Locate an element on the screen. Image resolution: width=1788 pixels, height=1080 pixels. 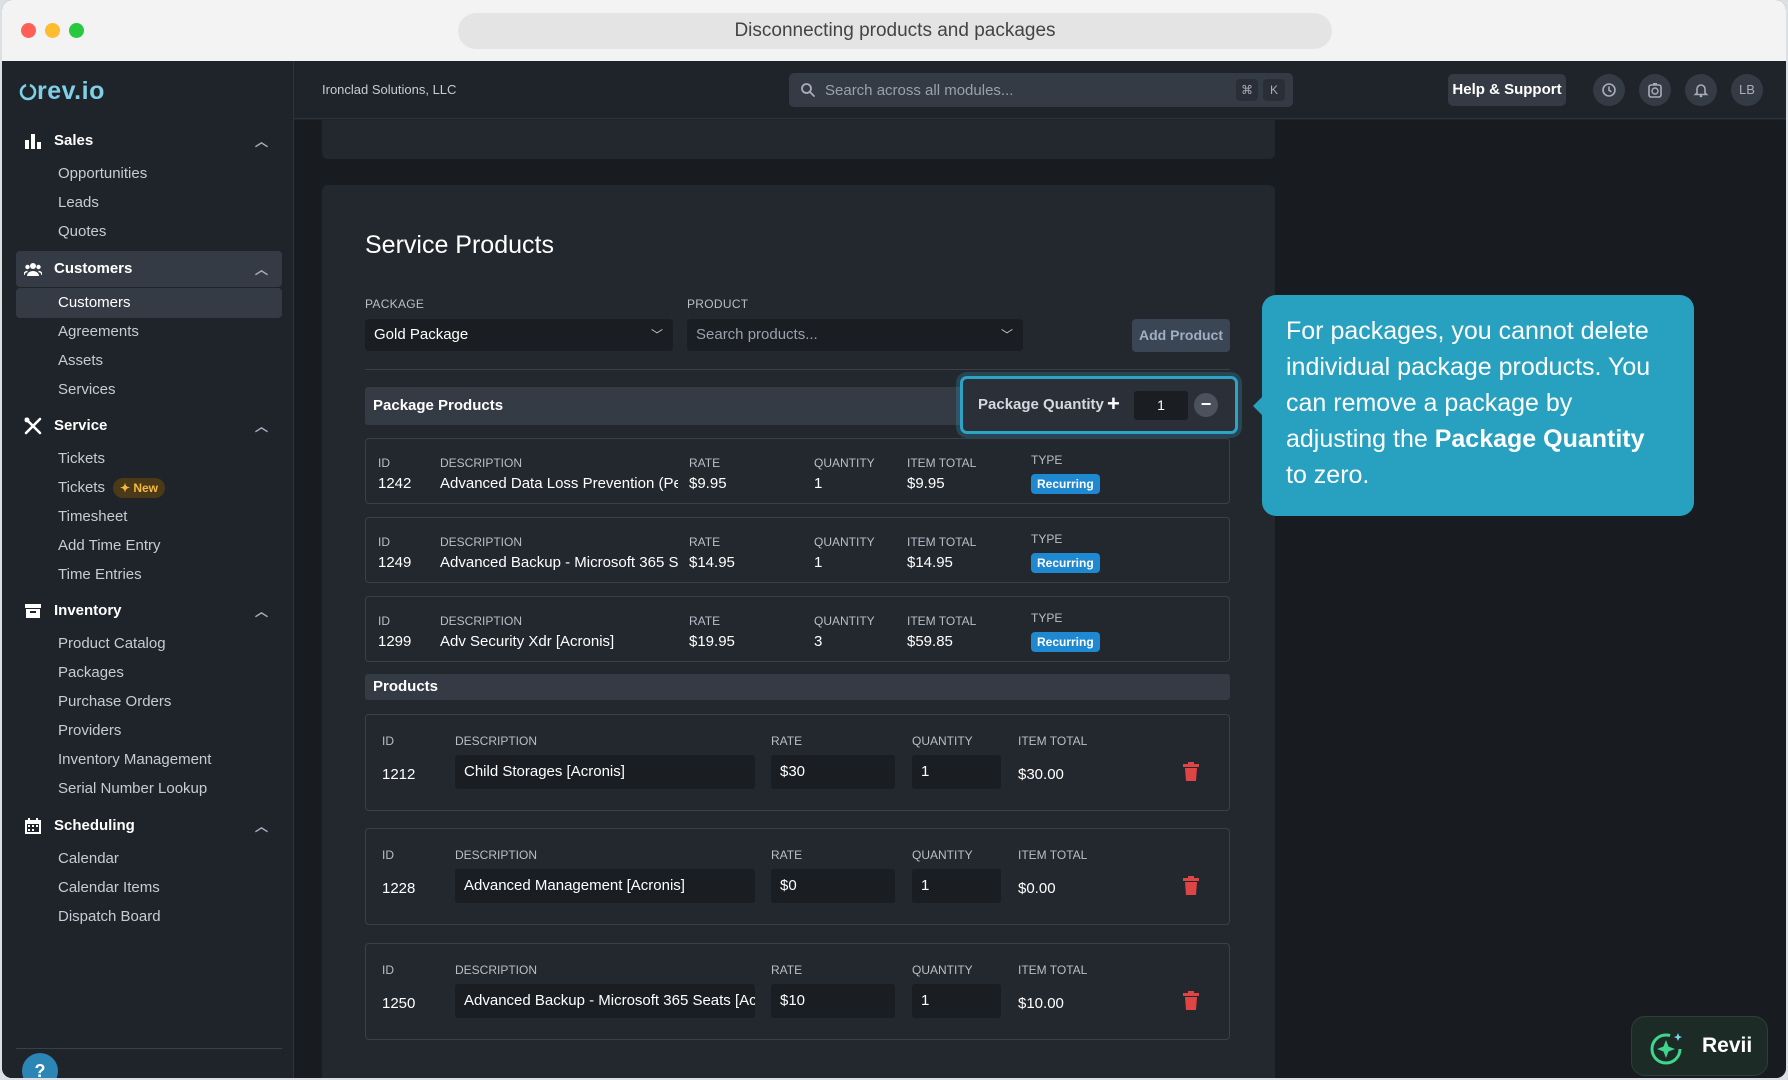
maximize-window-button is located at coordinates (76, 30).